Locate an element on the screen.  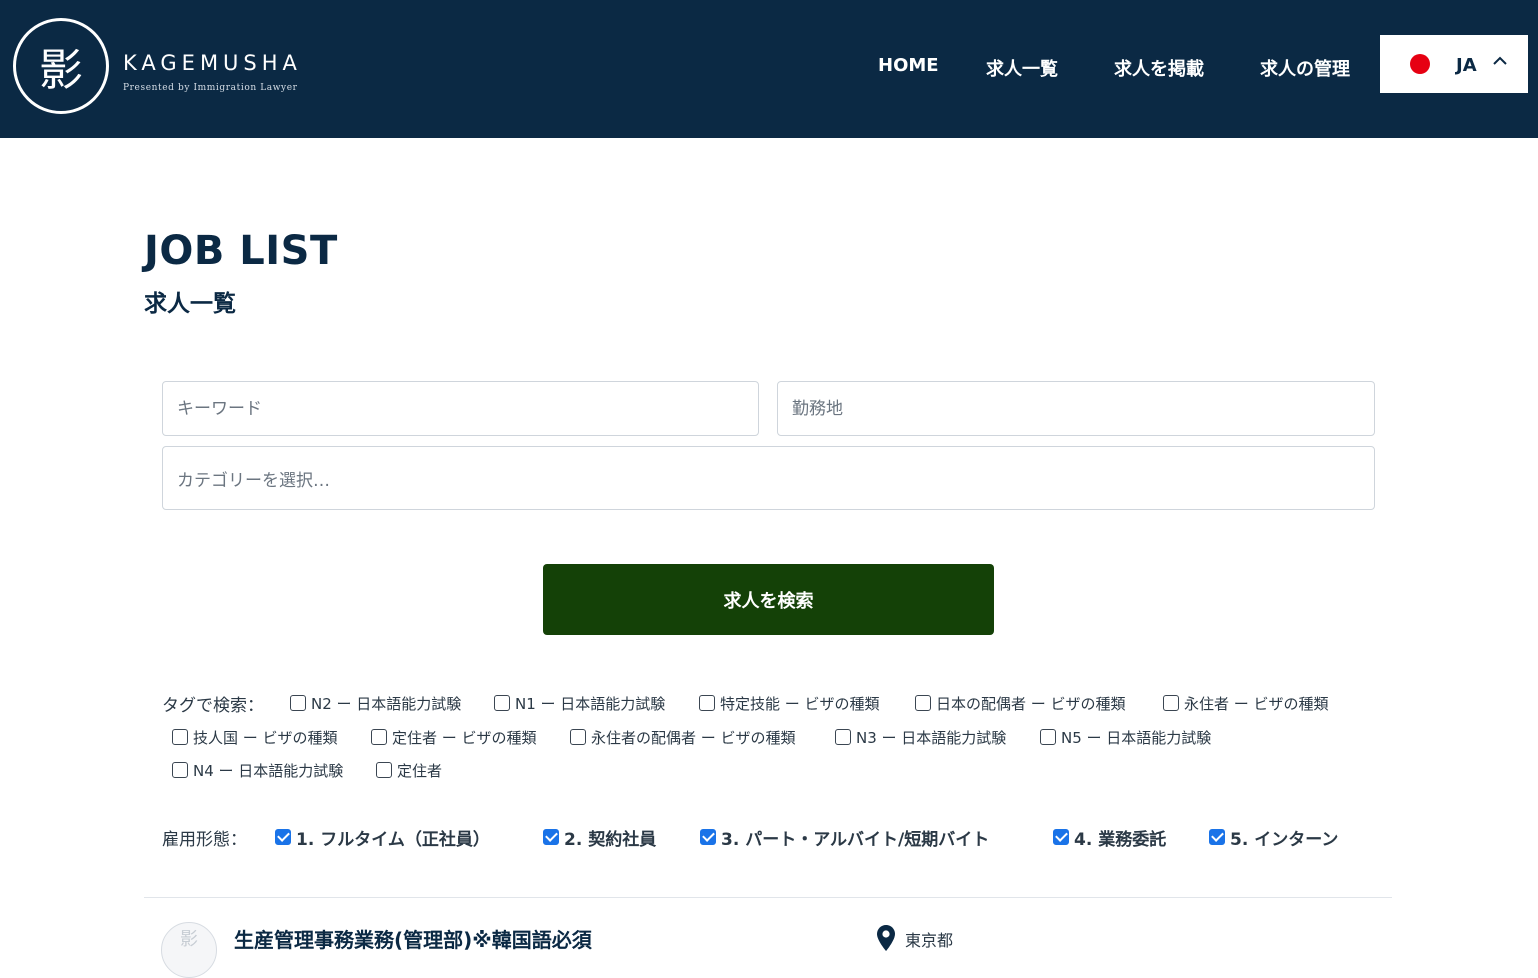
employment-label: 4. 業務委託 is located at coordinates (1120, 839).